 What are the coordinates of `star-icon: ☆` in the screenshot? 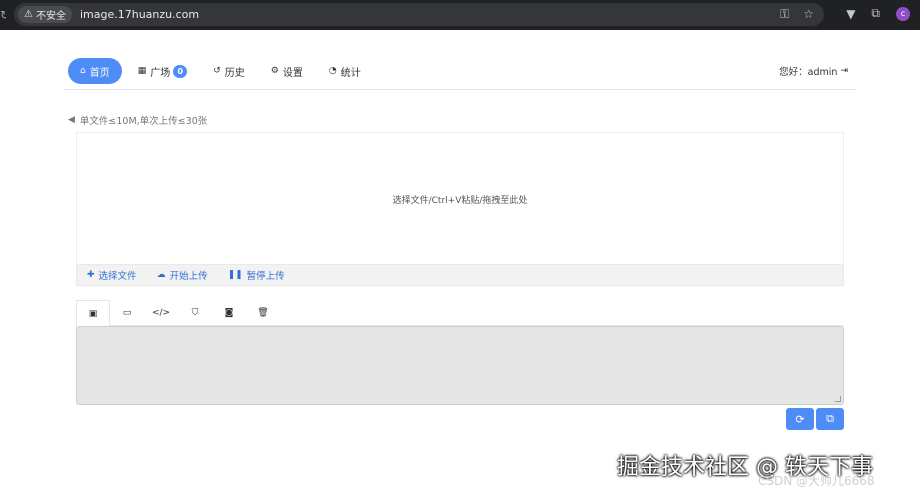 It's located at (808, 14).